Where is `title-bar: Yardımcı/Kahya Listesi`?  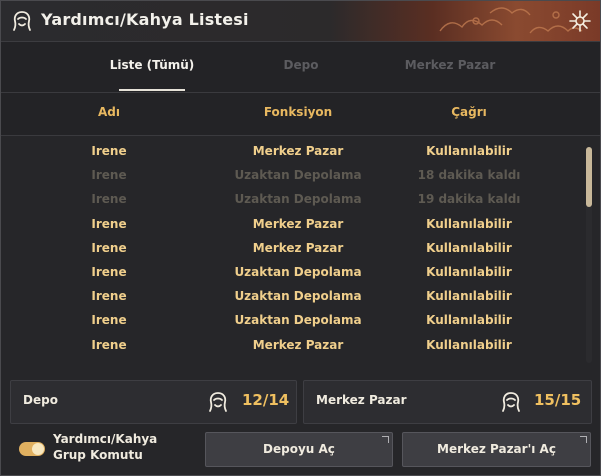
title-bar: Yardımcı/Kahya Listesi is located at coordinates (300, 21).